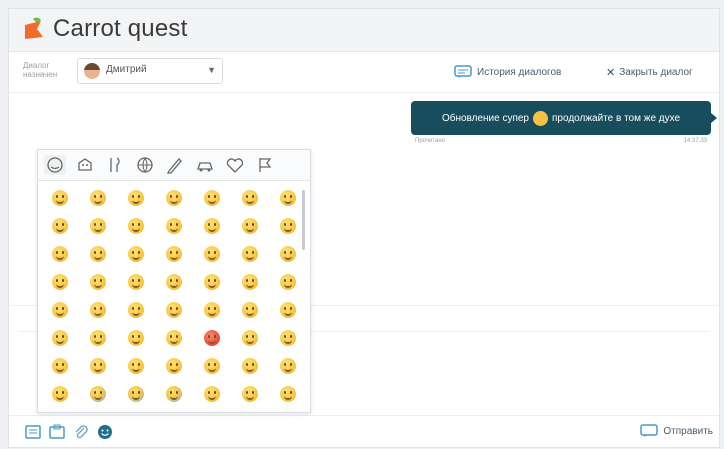  Describe the element at coordinates (695, 141) in the screenshot. I see `message-time: 14:37:33` at that location.